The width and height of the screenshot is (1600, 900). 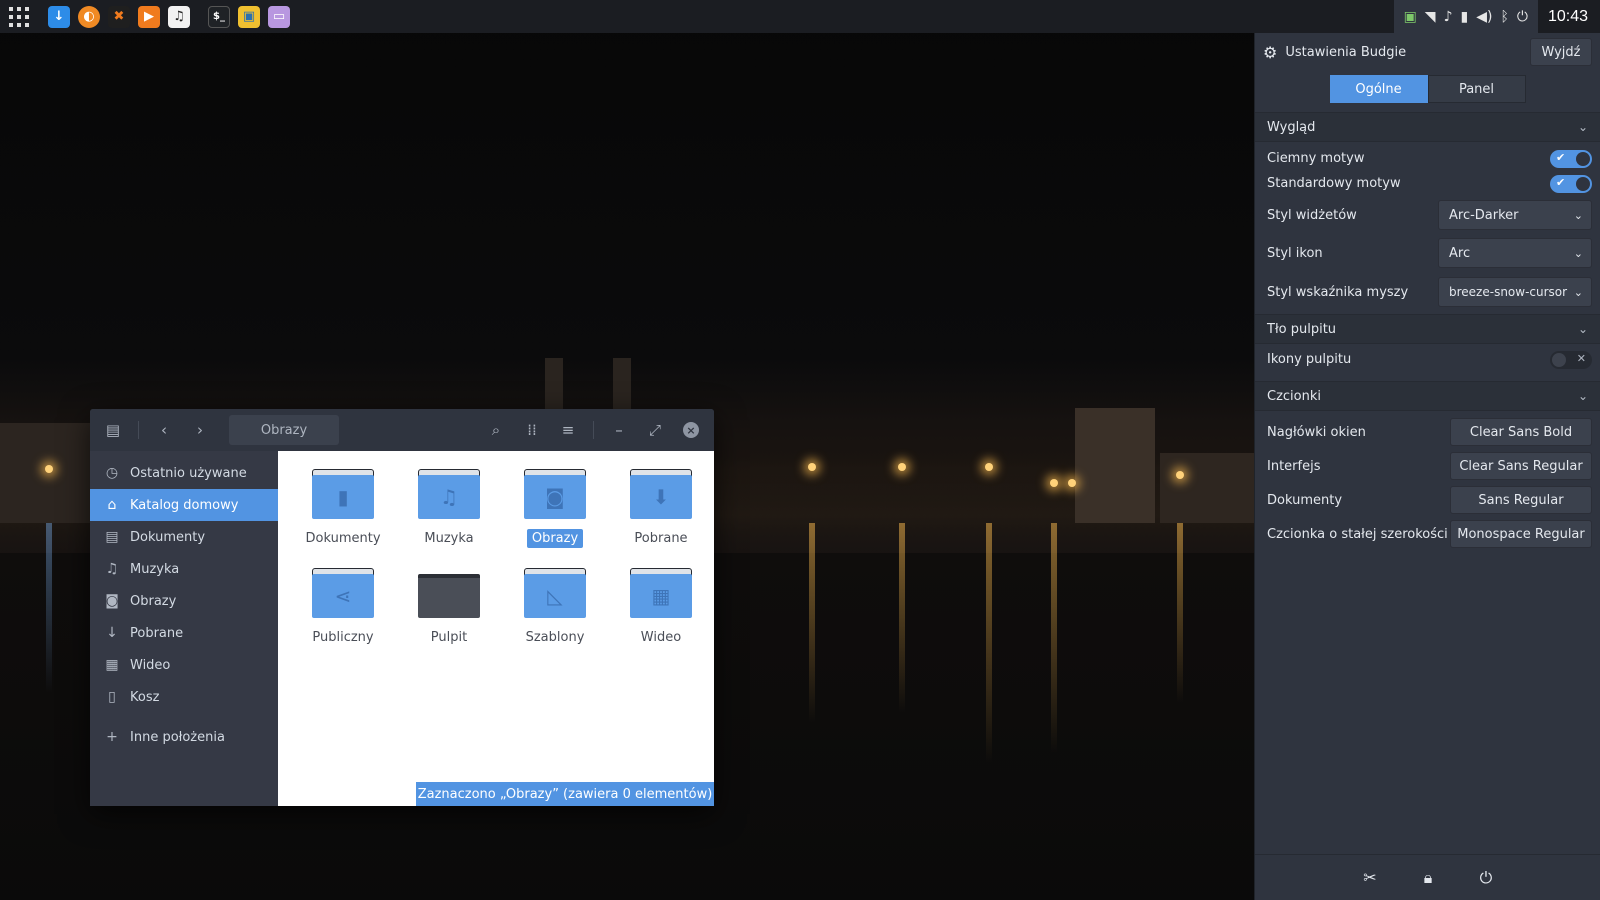 What do you see at coordinates (1515, 215) in the screenshot?
I see `widget-style-dropdown: Arc-Darker ⌄` at bounding box center [1515, 215].